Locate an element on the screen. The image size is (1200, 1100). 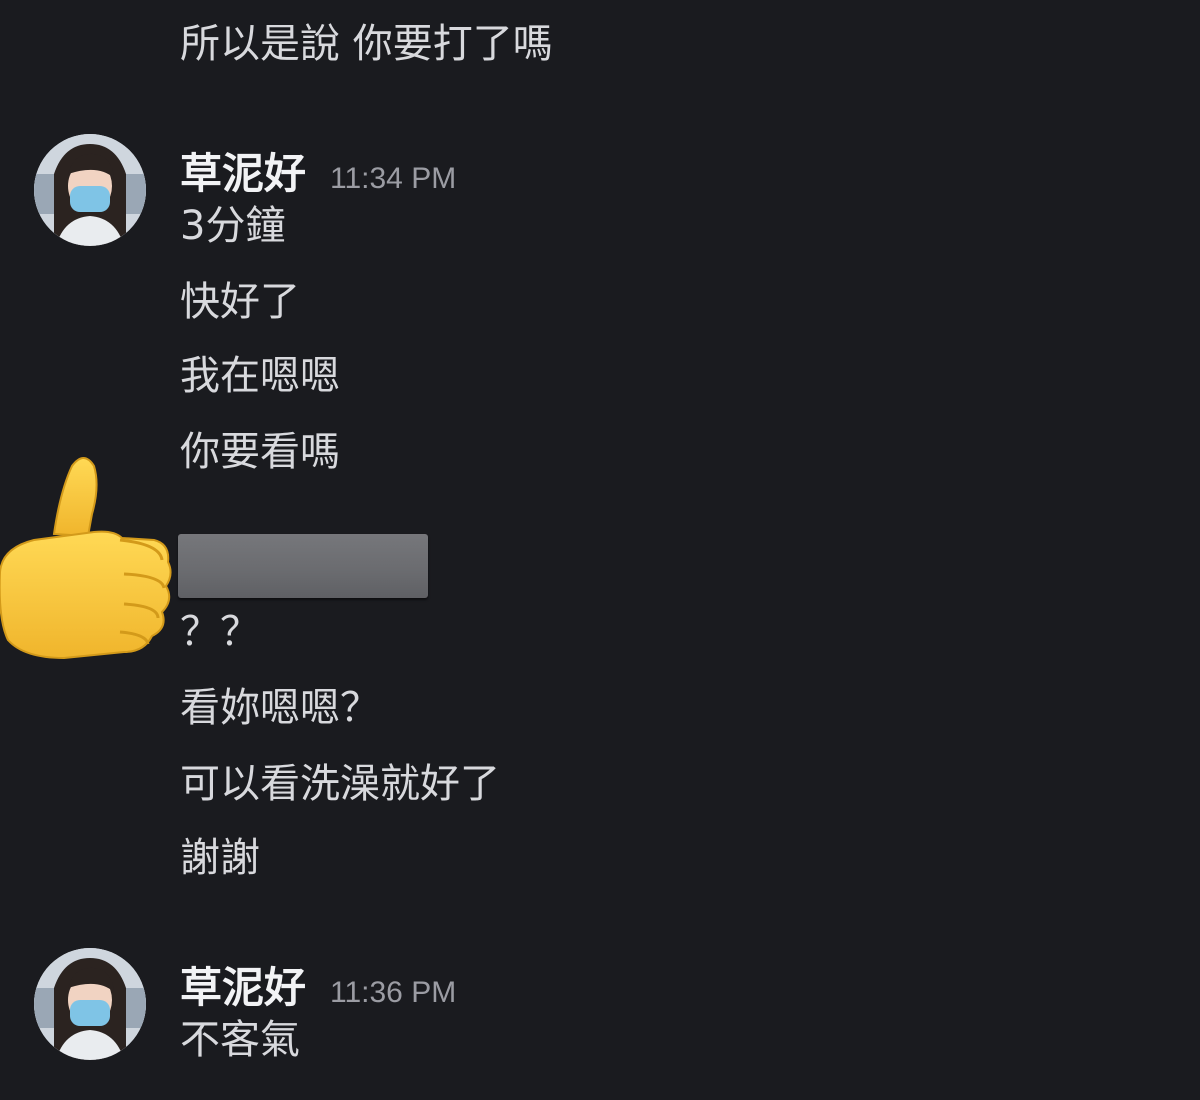
message-text: 謝謝 is located at coordinates (220, 858).